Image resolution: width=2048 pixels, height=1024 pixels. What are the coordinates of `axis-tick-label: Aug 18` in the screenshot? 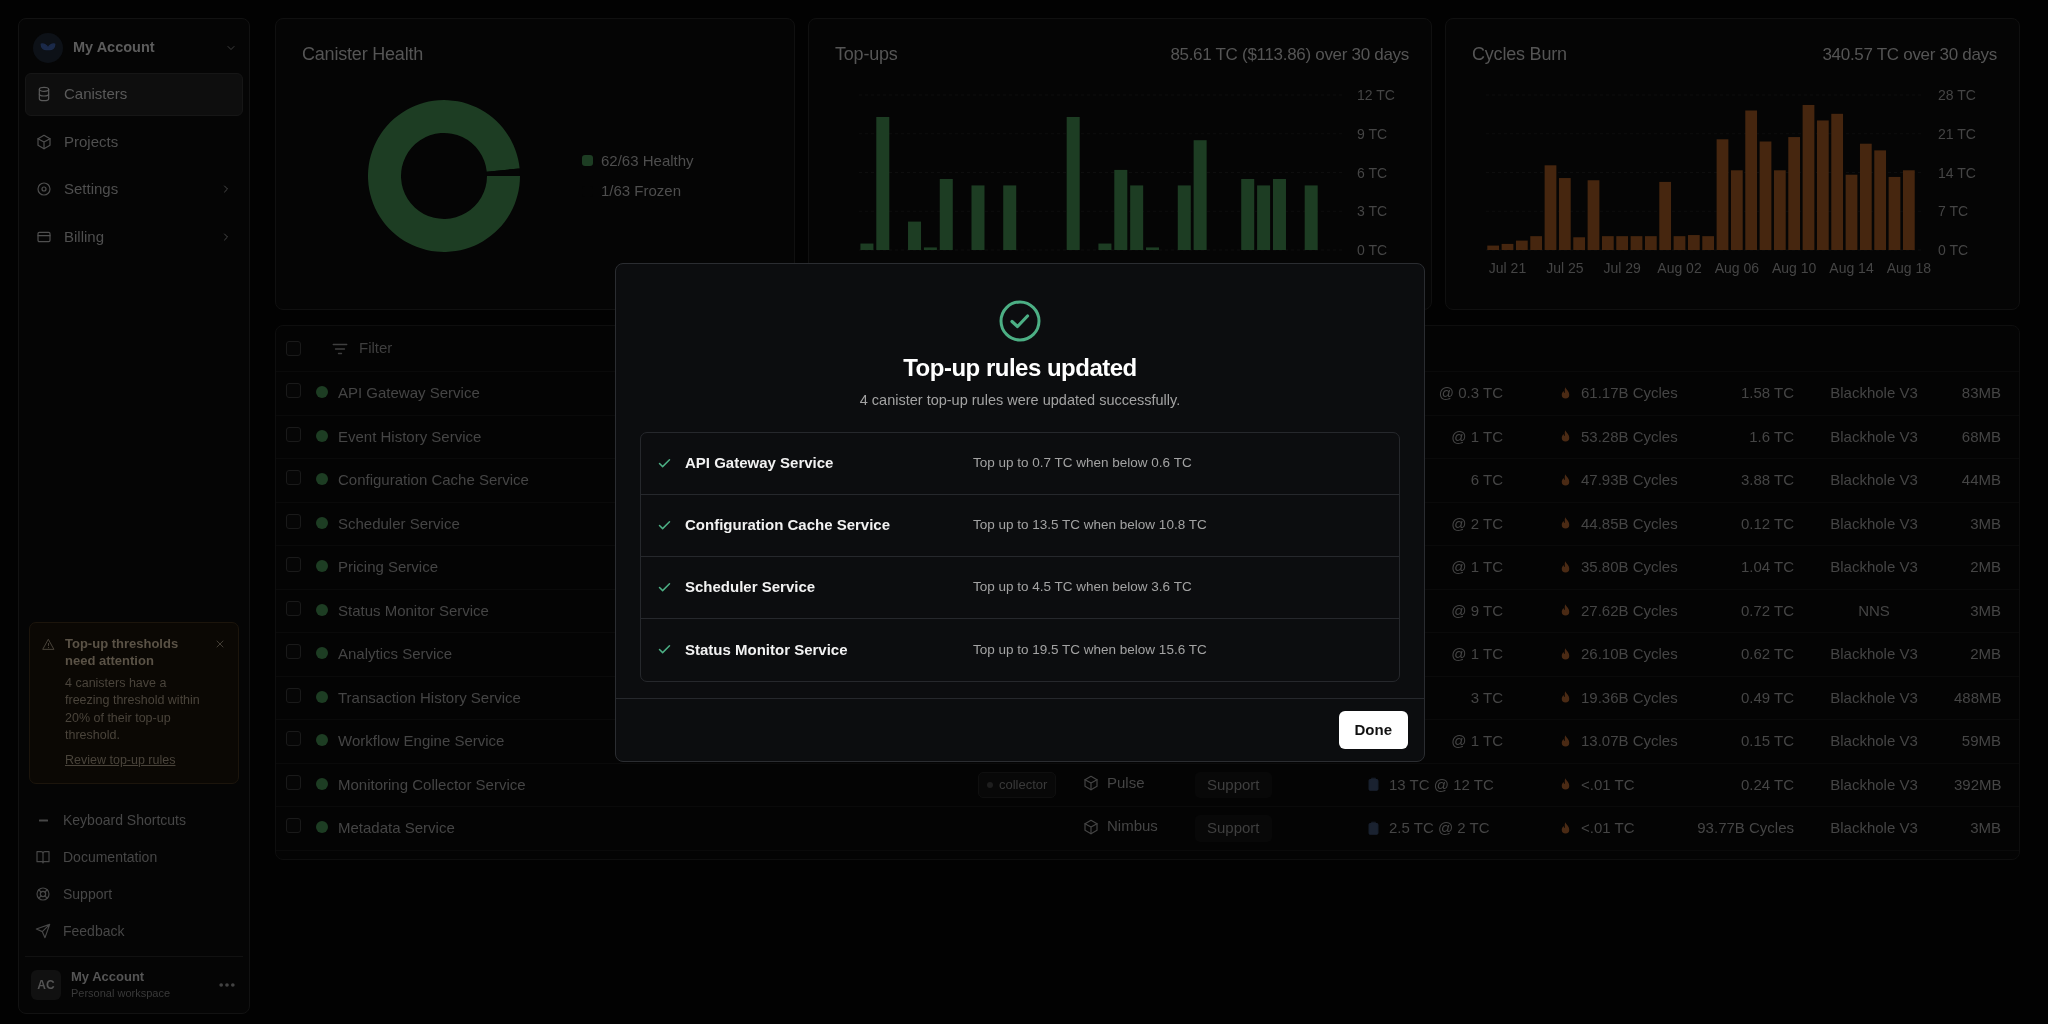 It's located at (1908, 268).